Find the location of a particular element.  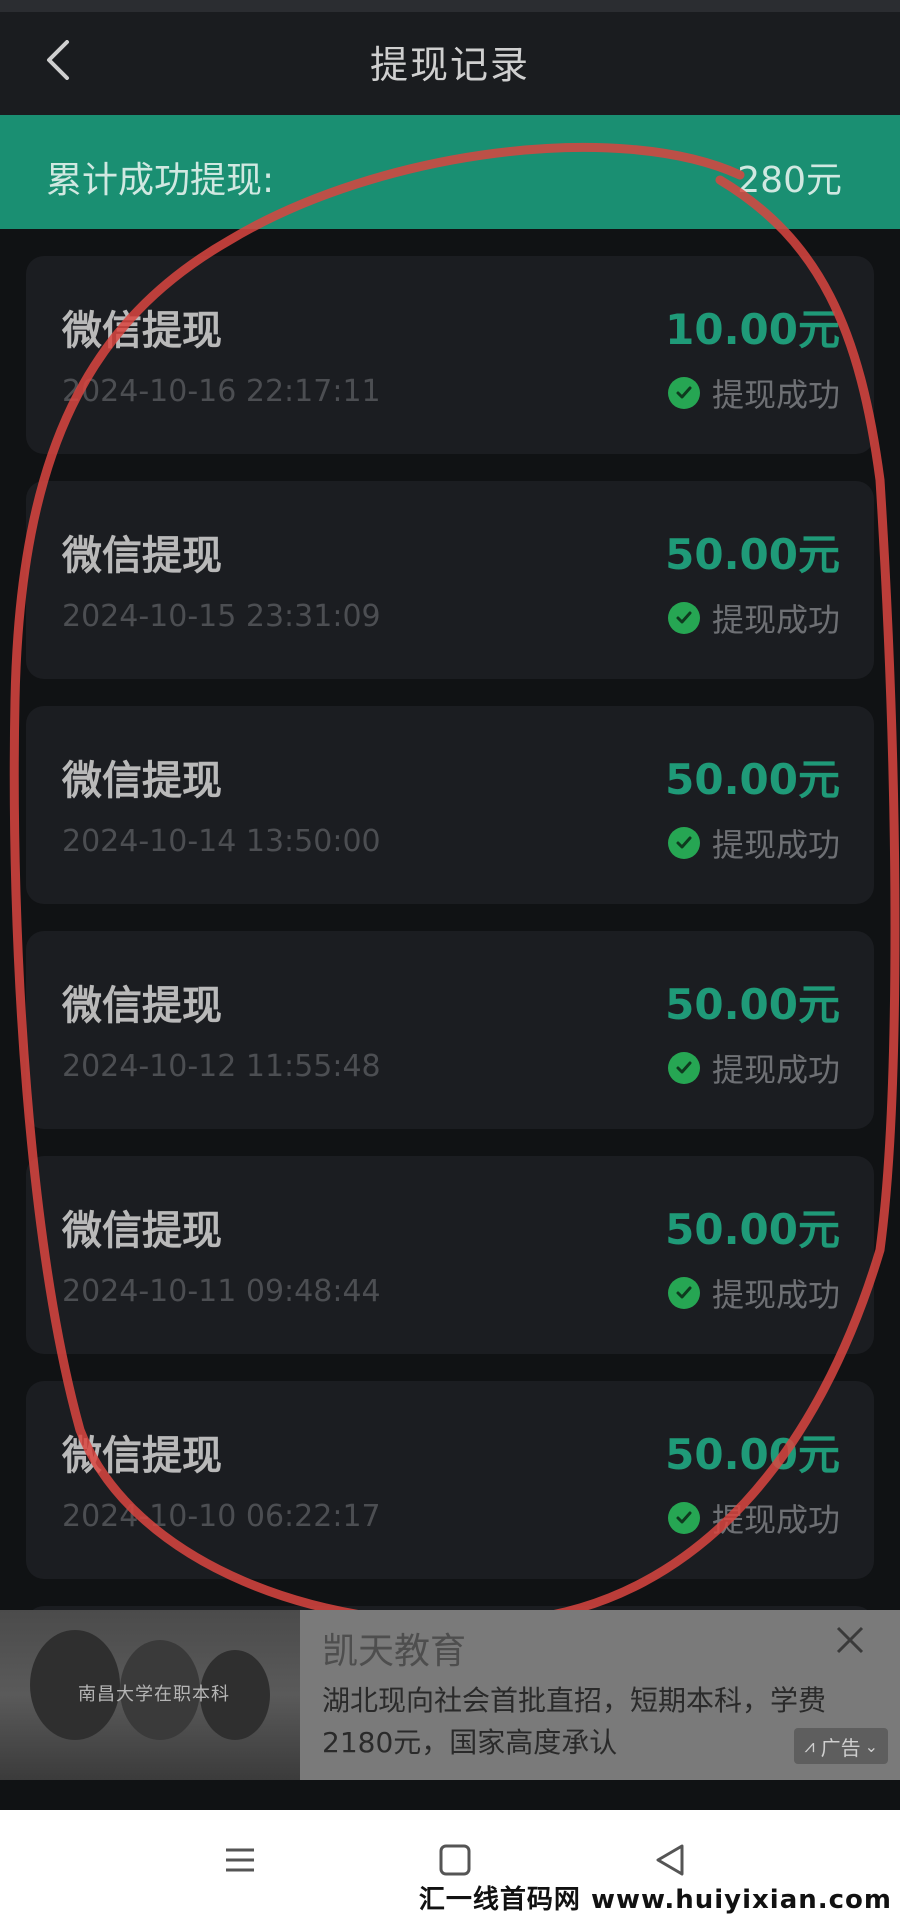

ad-close-button is located at coordinates (850, 1640).